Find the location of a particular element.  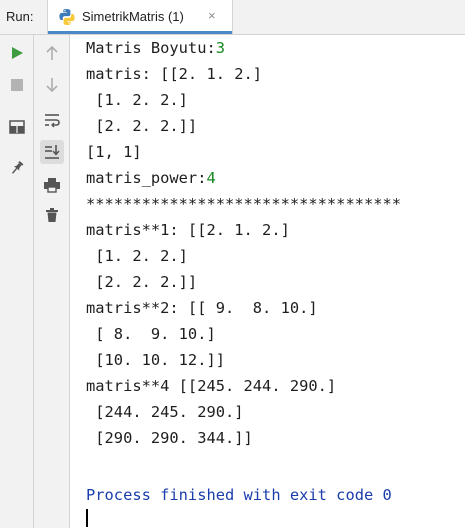

console-line: [1, 1] is located at coordinates (114, 152).